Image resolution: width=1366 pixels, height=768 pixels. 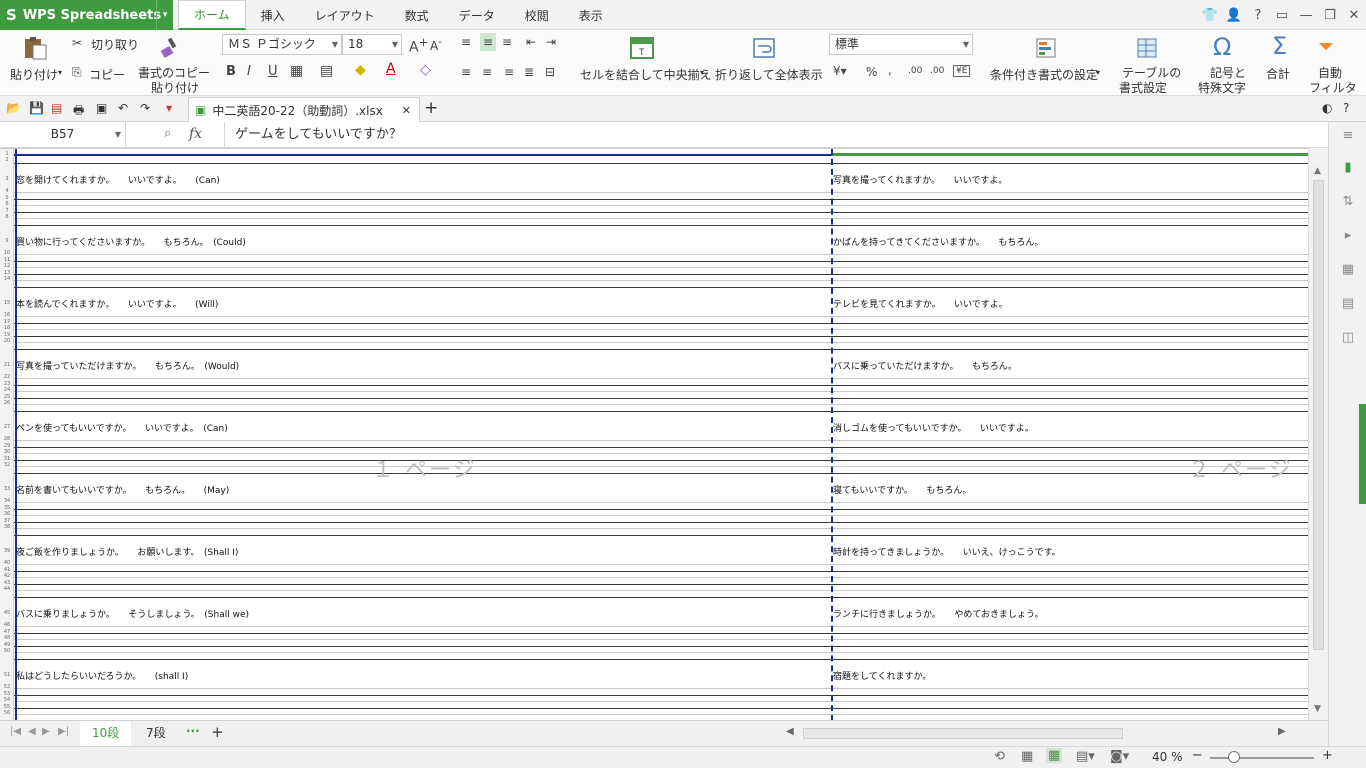 I want to click on row-number: 42, so click(x=7, y=576).